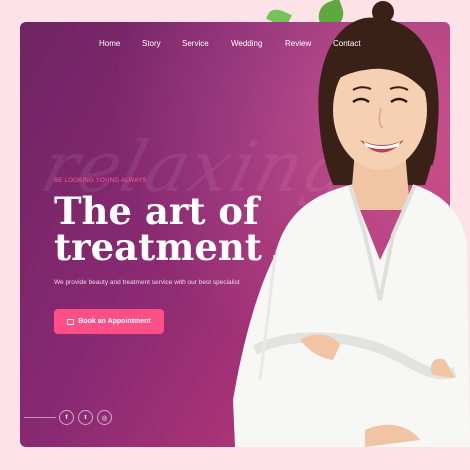 This screenshot has width=470, height=470. Describe the element at coordinates (85, 417) in the screenshot. I see `twitter-icon: t` at that location.